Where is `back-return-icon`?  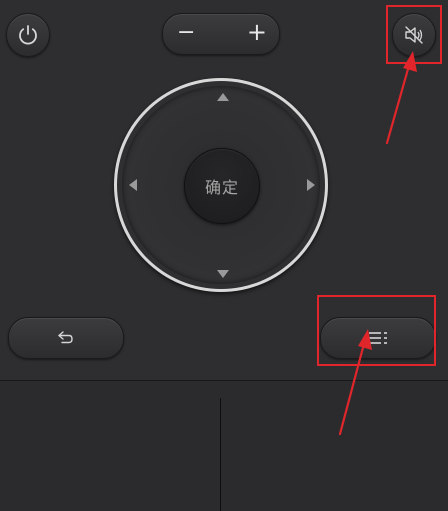 back-return-icon is located at coordinates (65, 337).